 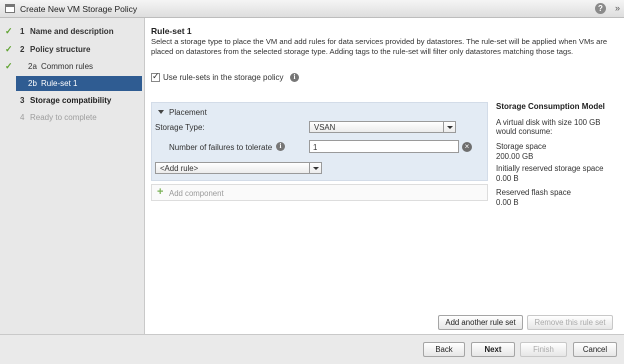 I want to click on consumption-title: Storage Consumption Model, so click(x=550, y=106).